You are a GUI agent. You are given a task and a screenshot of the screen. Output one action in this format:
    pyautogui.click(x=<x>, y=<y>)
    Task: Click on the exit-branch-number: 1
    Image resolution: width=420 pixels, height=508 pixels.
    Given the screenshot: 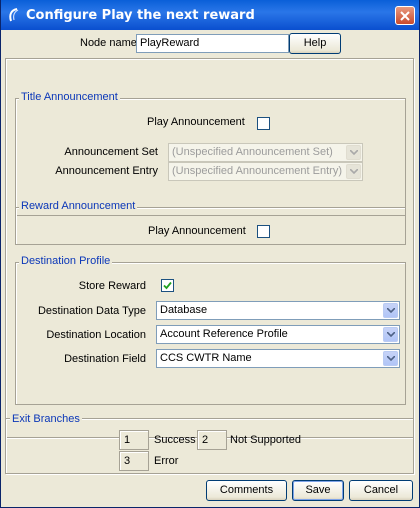 What is the action you would take?
    pyautogui.click(x=134, y=440)
    